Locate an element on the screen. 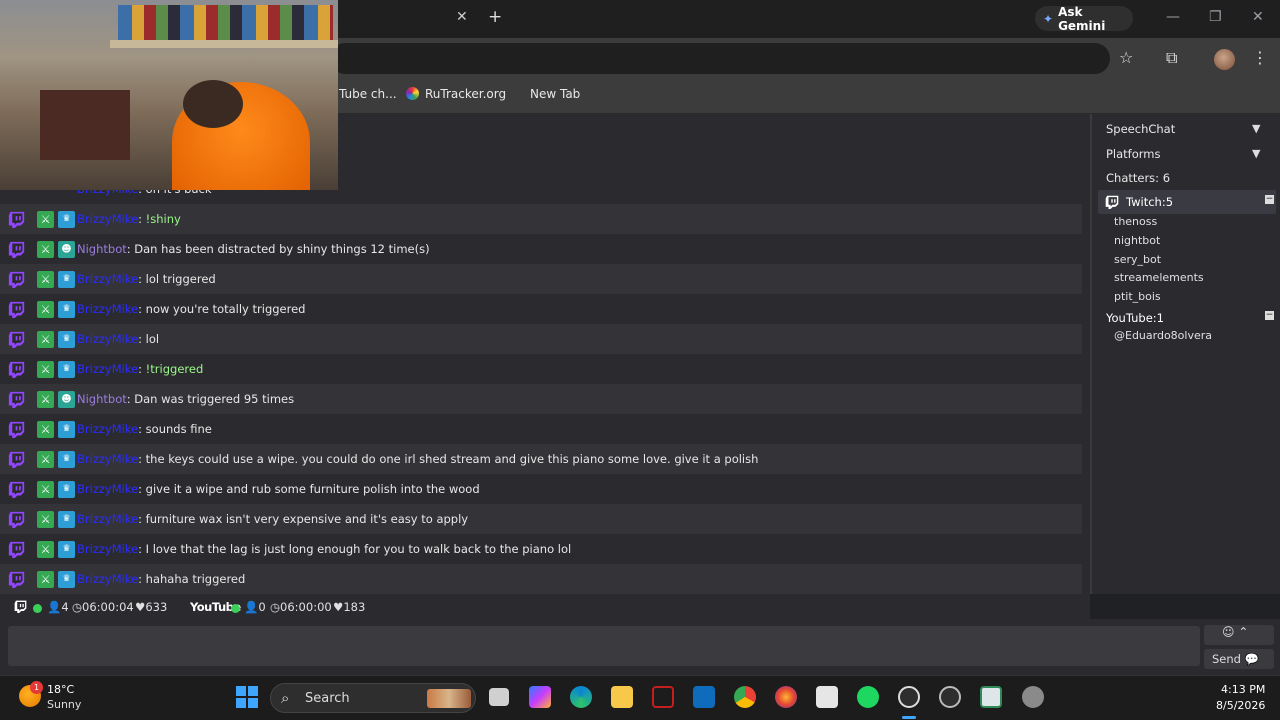  twitch-chatters-group: Twitch:5 − is located at coordinates (1187, 202).